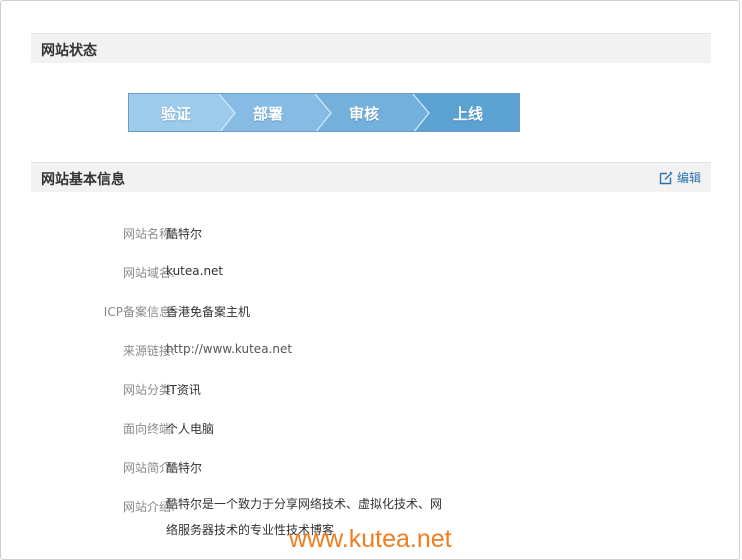  I want to click on edit-button-label: 编辑, so click(688, 178).